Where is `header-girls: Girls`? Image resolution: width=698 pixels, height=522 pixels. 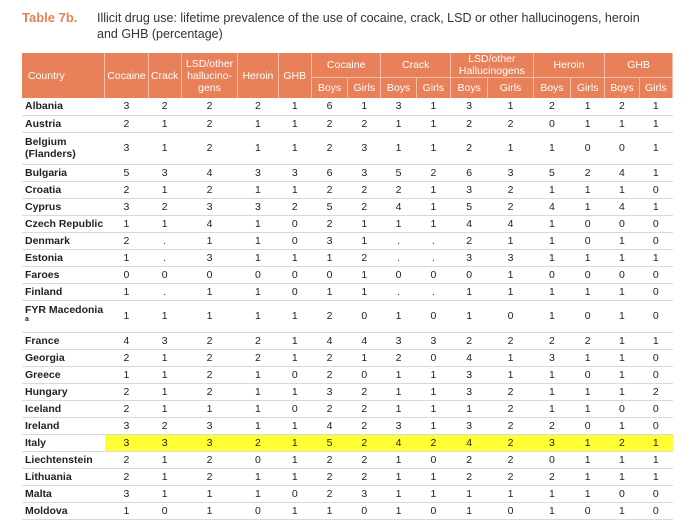
header-girls: Girls is located at coordinates (510, 87).